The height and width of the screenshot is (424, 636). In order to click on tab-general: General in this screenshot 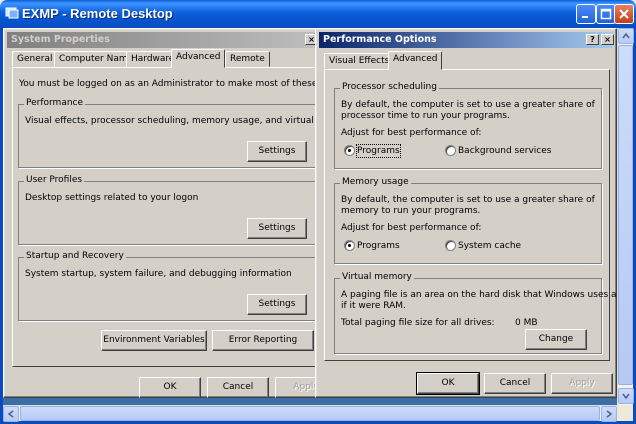, I will do `click(35, 59)`.